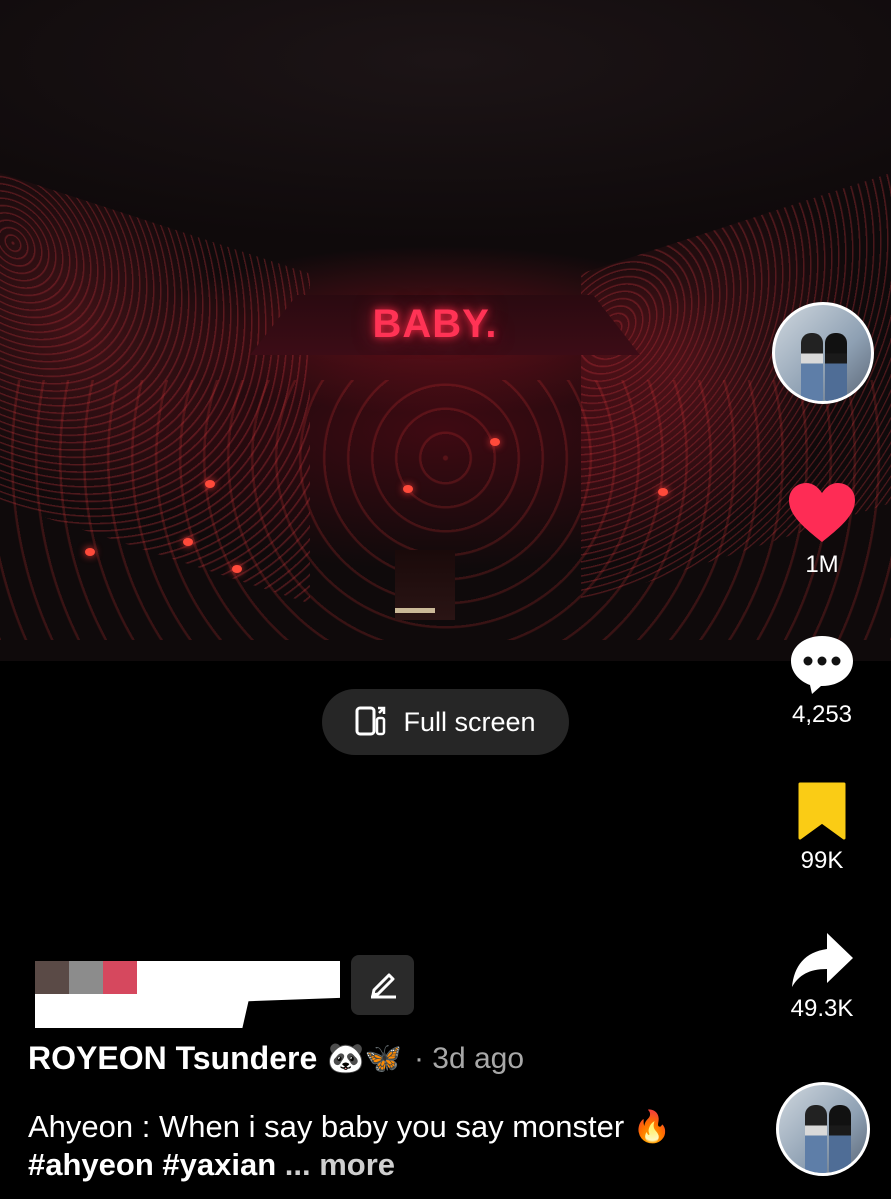 This screenshot has width=891, height=1199. Describe the element at coordinates (822, 668) in the screenshot. I see `comment-icon` at that location.